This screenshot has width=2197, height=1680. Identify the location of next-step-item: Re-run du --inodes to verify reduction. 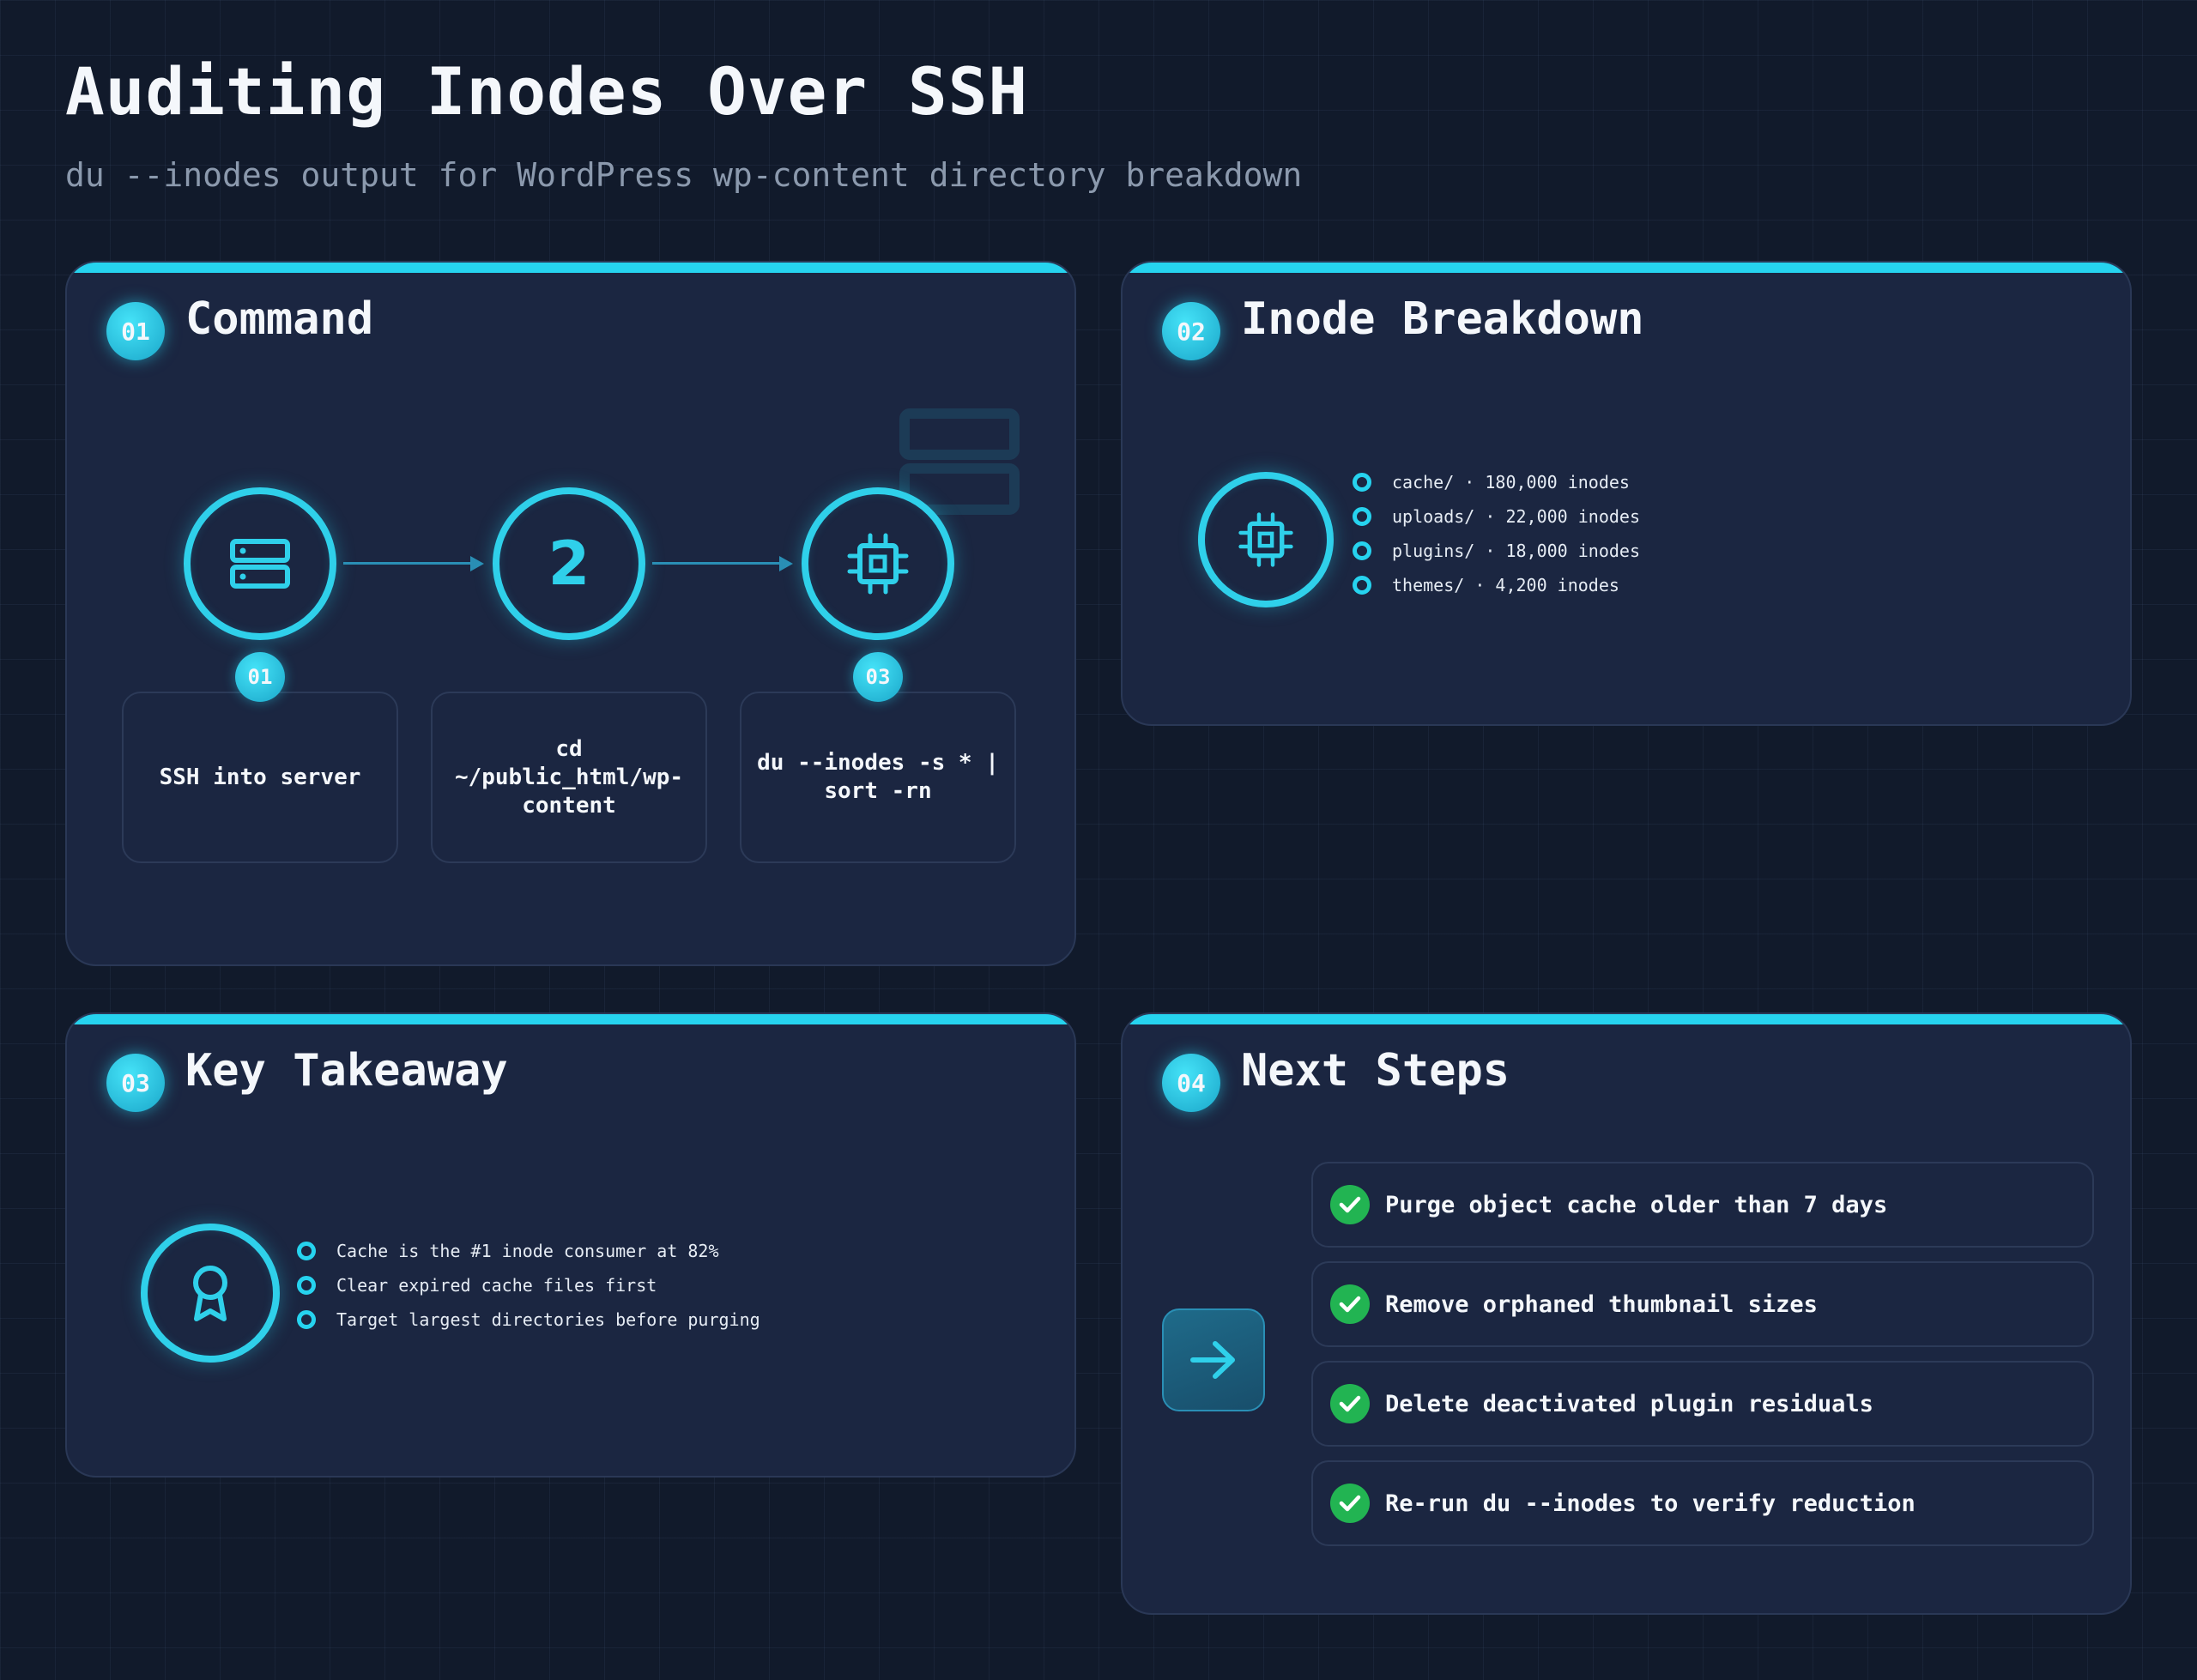
(1702, 1503).